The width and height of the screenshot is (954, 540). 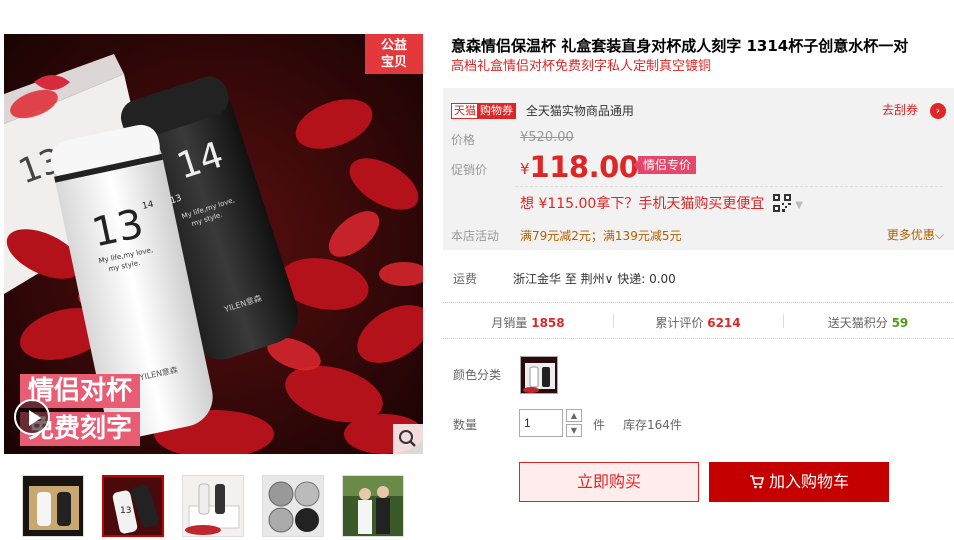 I want to click on review-count: 累计评价 6214, so click(x=698, y=322).